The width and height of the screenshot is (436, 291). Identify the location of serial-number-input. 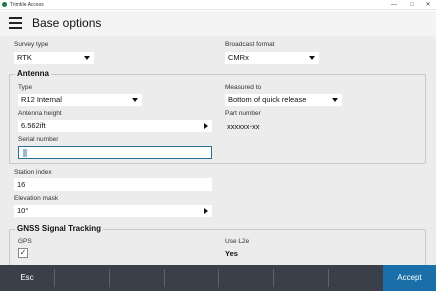
(115, 152).